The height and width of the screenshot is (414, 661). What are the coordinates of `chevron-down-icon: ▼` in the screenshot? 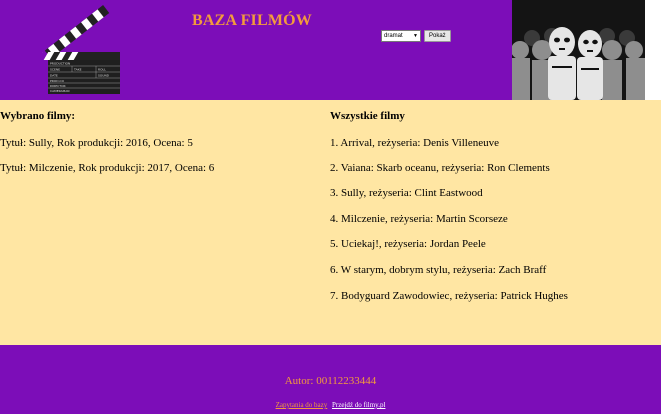 It's located at (415, 36).